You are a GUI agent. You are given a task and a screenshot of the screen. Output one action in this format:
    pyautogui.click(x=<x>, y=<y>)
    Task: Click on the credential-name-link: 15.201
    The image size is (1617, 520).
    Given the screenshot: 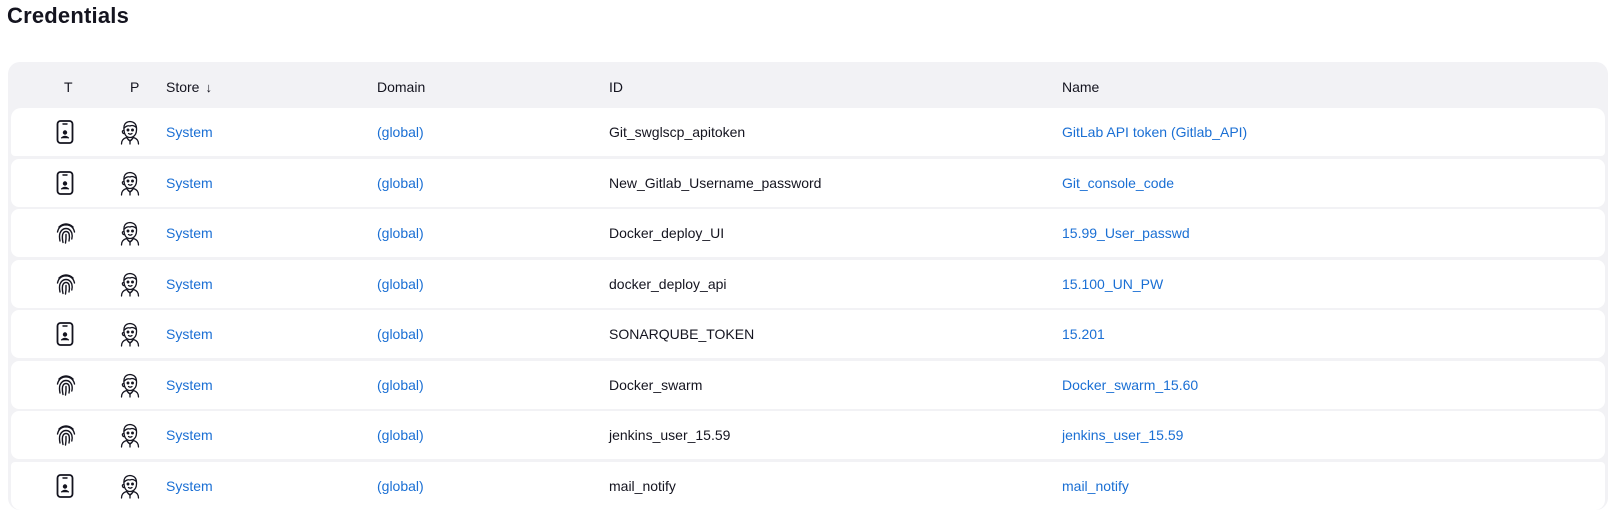 What is the action you would take?
    pyautogui.click(x=1083, y=334)
    